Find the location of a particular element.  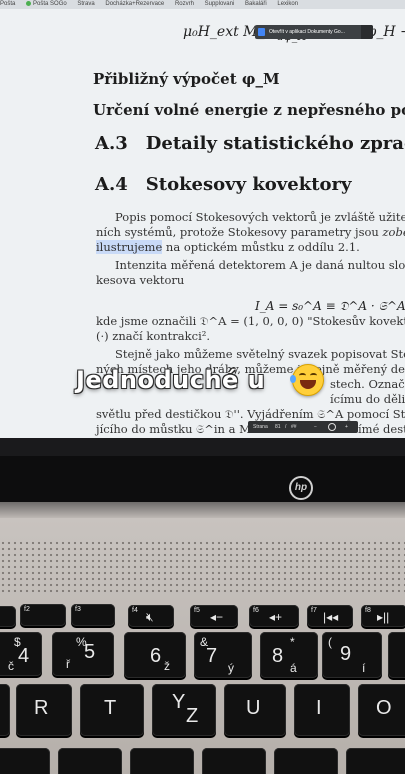

paragraph-line: kesova vektoru is located at coordinates (140, 280).